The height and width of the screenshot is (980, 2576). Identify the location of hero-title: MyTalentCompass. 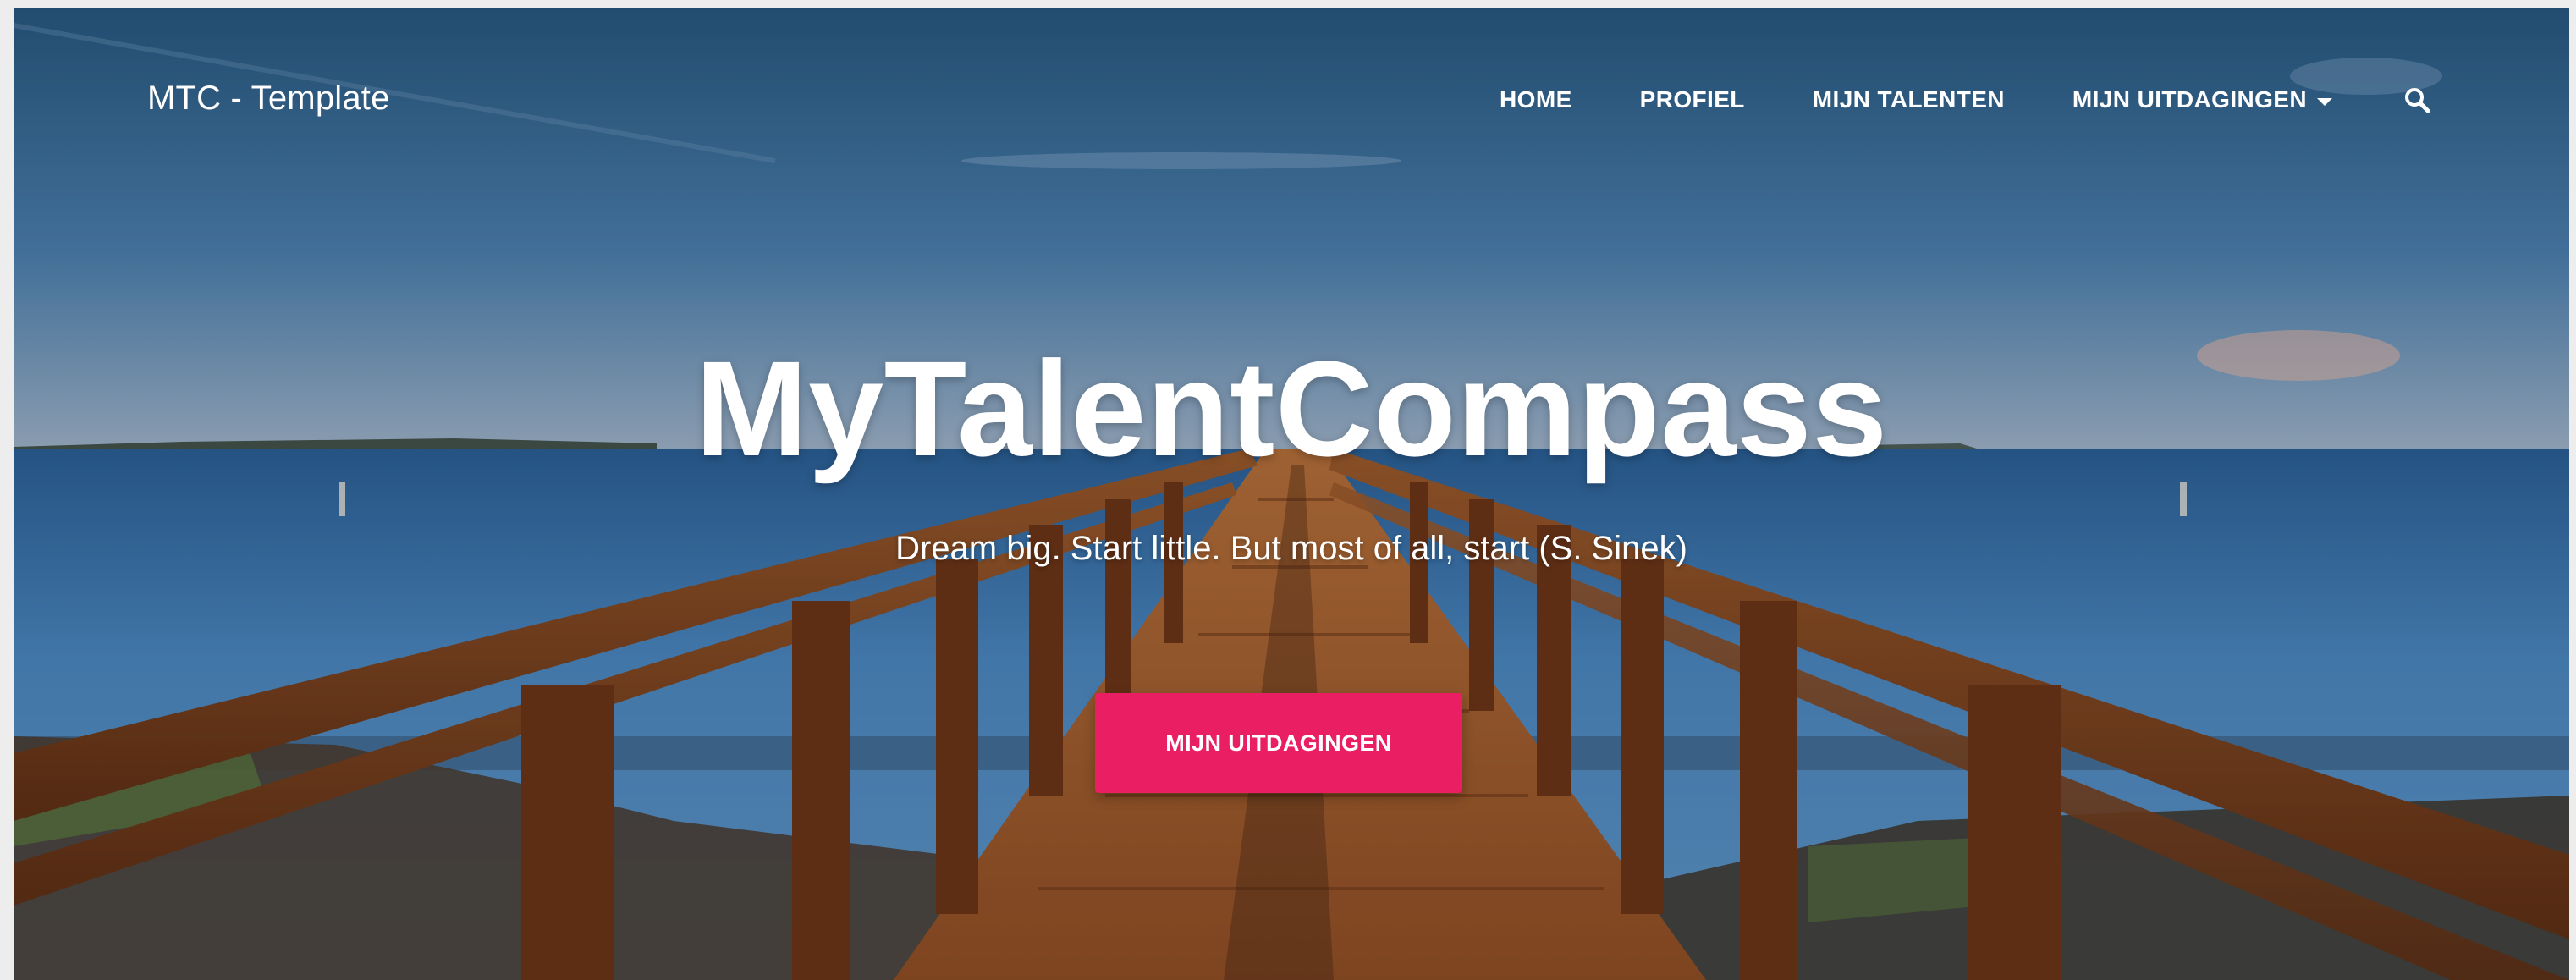
(1291, 408).